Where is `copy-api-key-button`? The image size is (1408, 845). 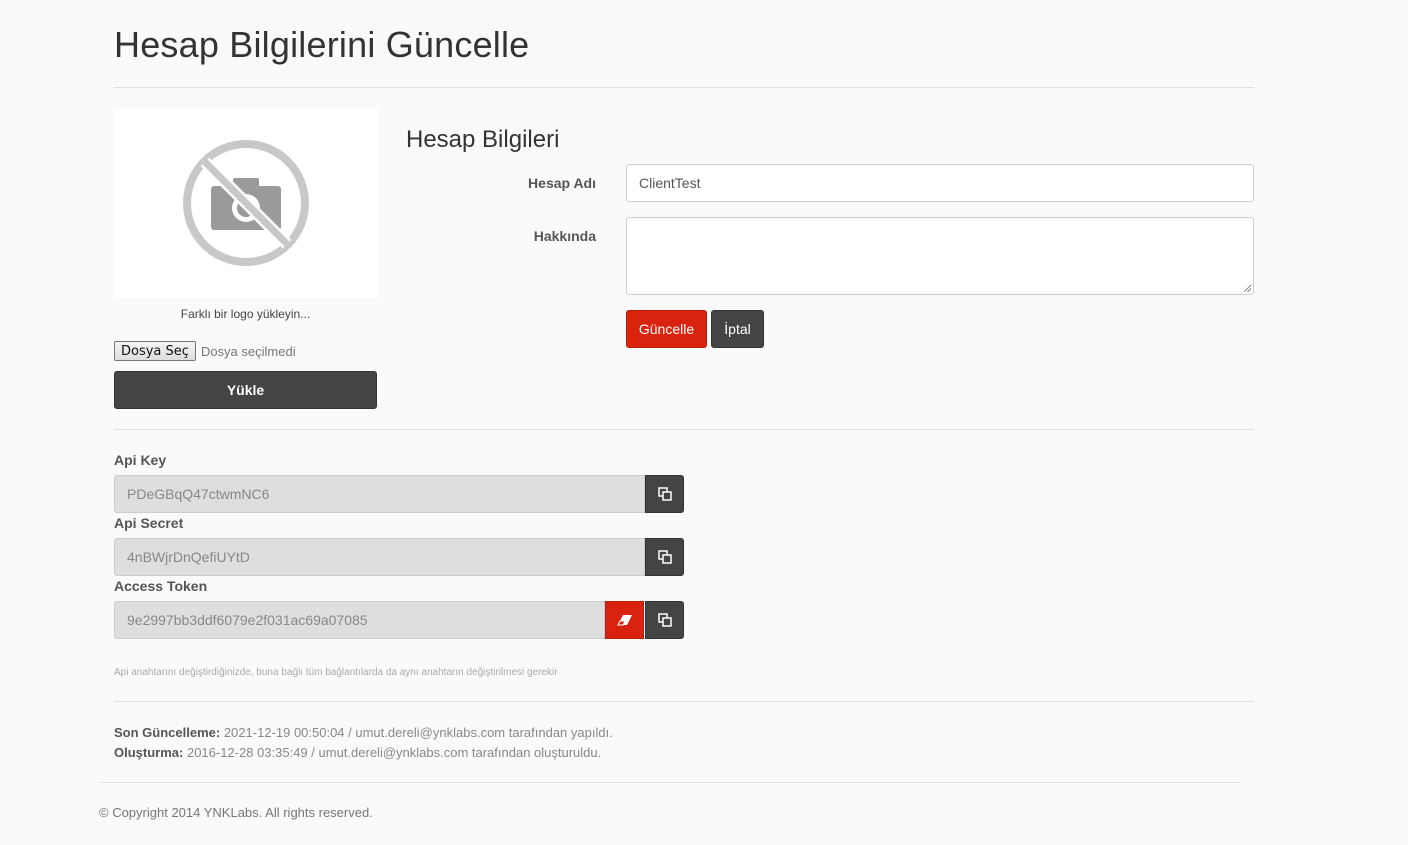
copy-api-key-button is located at coordinates (664, 494).